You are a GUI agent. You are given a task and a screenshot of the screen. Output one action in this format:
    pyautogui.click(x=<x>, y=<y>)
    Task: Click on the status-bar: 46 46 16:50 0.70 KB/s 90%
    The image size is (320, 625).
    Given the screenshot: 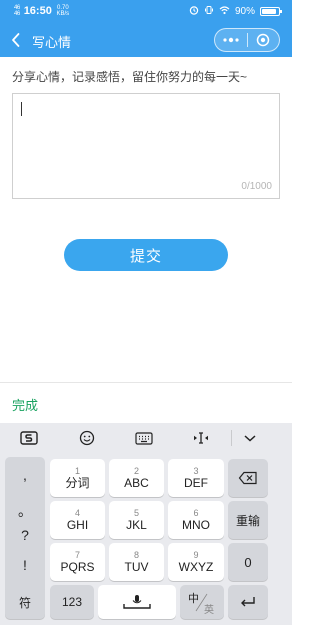 What is the action you would take?
    pyautogui.click(x=146, y=12)
    